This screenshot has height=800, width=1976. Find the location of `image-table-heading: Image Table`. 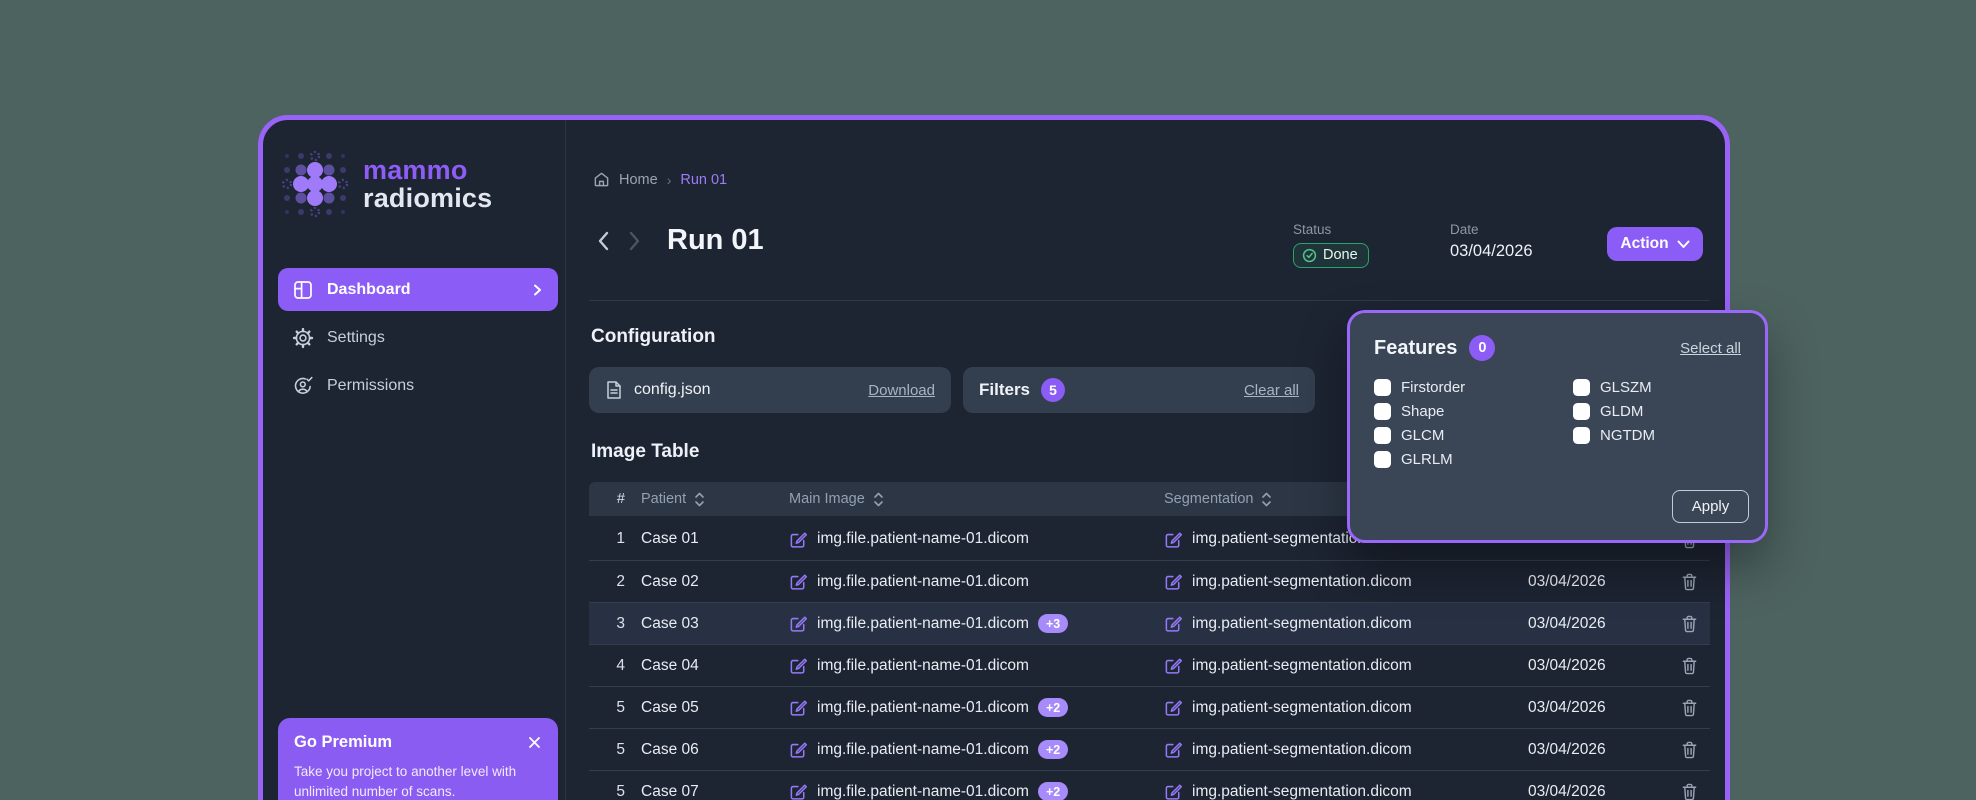

image-table-heading: Image Table is located at coordinates (645, 451).